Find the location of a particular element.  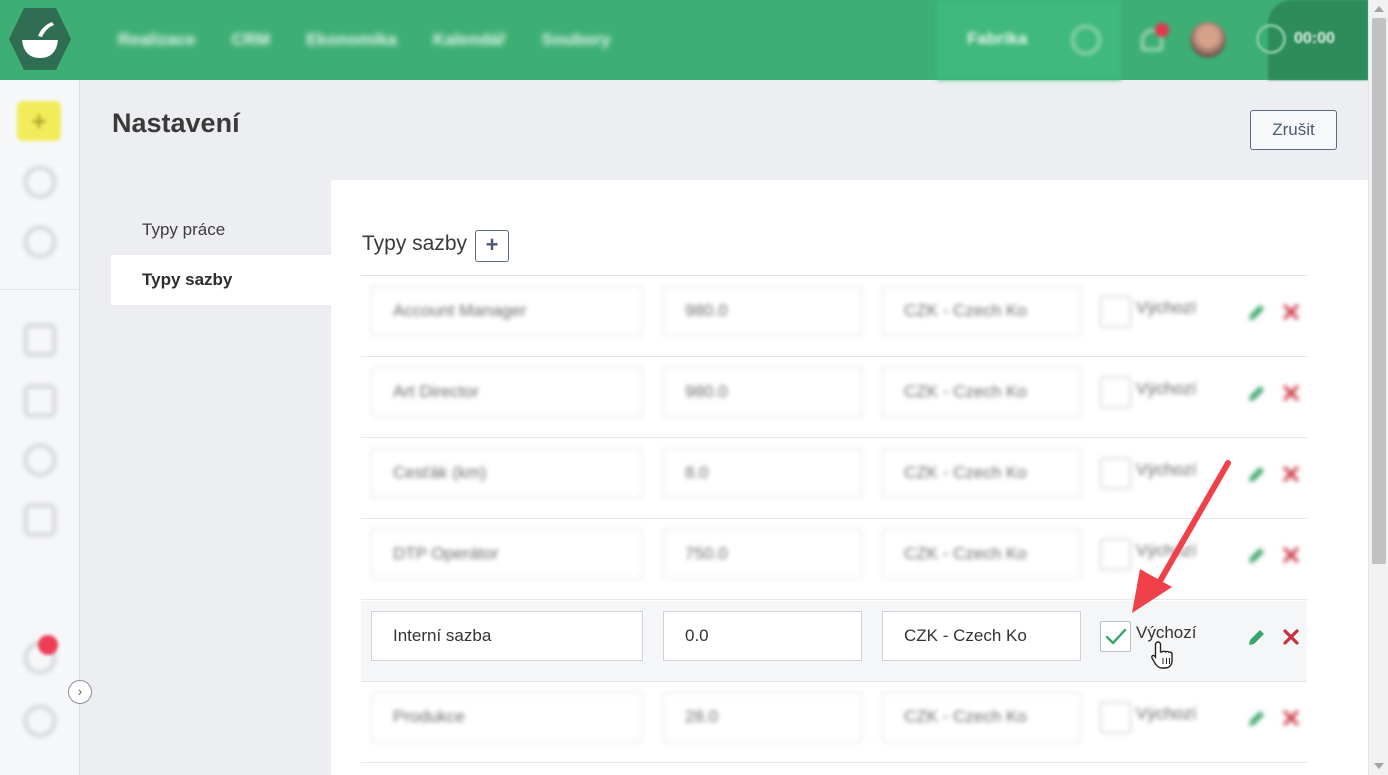

cancel-button: Zrušit is located at coordinates (1293, 130).